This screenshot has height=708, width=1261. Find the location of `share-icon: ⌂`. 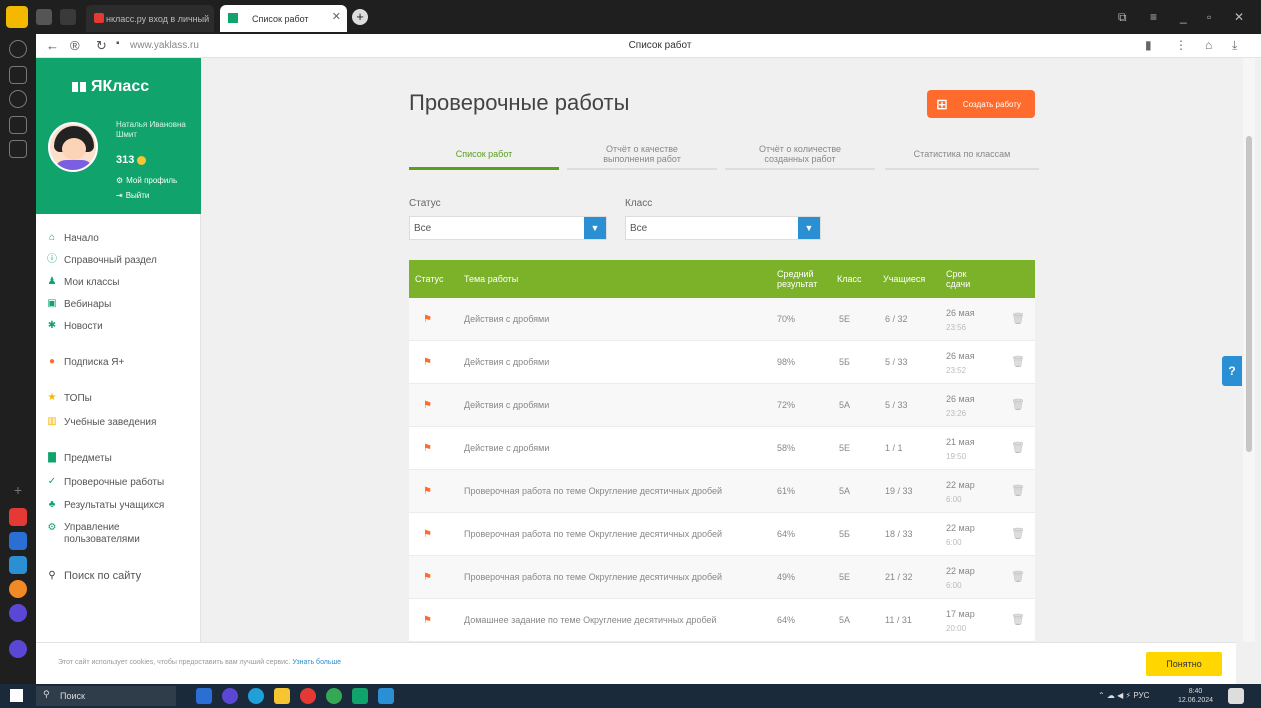

share-icon: ⌂ is located at coordinates (1208, 45).